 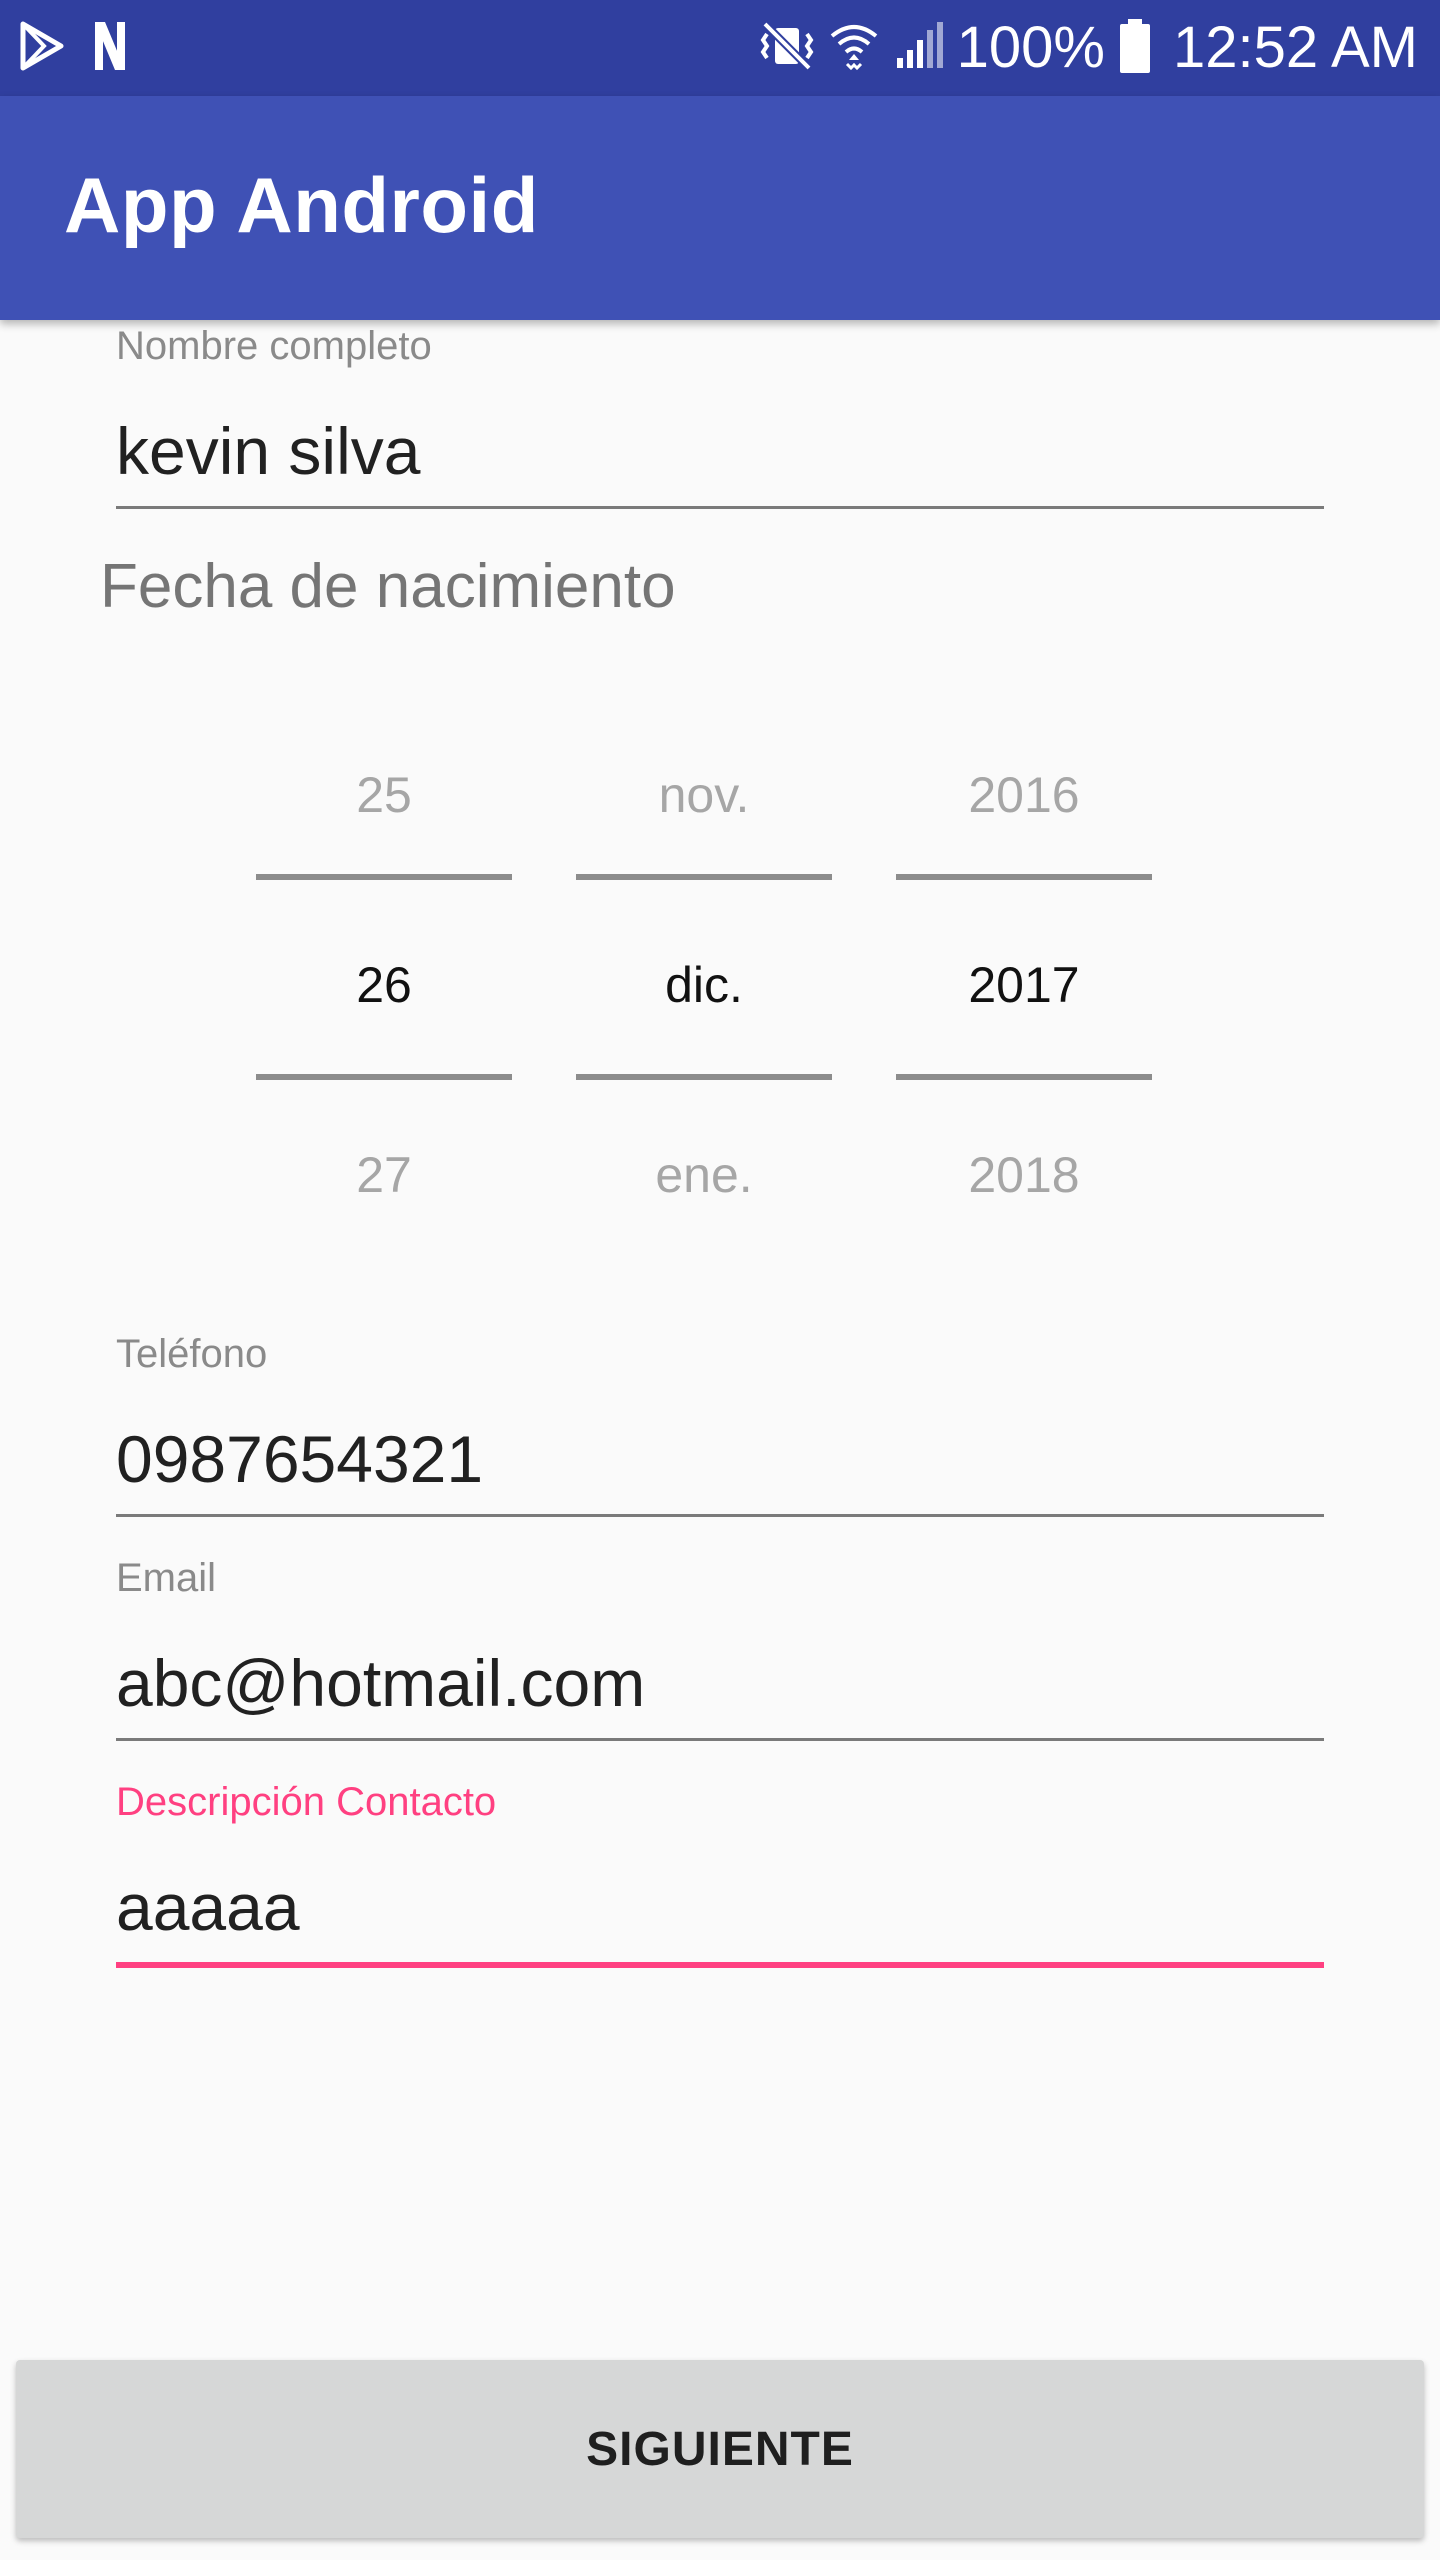 I want to click on email-field-label: Email, so click(x=166, y=1578).